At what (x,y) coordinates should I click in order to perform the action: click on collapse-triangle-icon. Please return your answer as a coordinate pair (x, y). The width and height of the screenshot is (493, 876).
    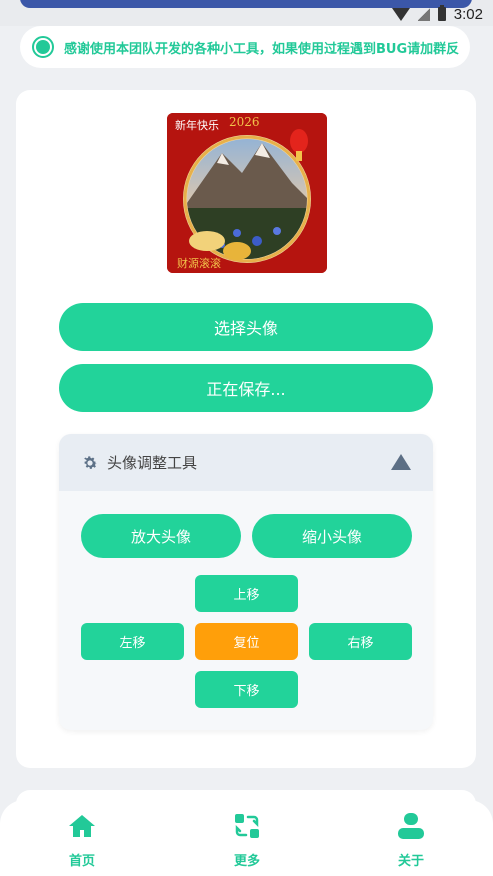
    Looking at the image, I should click on (401, 462).